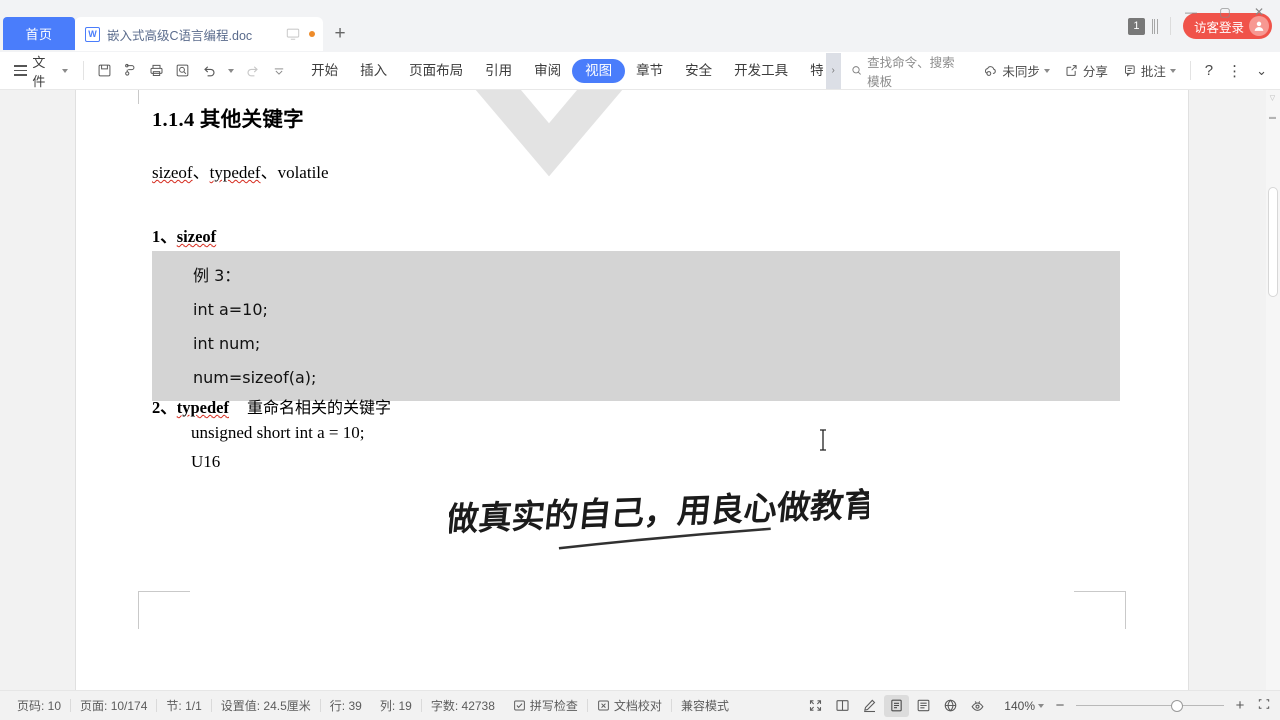 The height and width of the screenshot is (720, 1280). What do you see at coordinates (1060, 705) in the screenshot?
I see `zoom-out-button: −` at bounding box center [1060, 705].